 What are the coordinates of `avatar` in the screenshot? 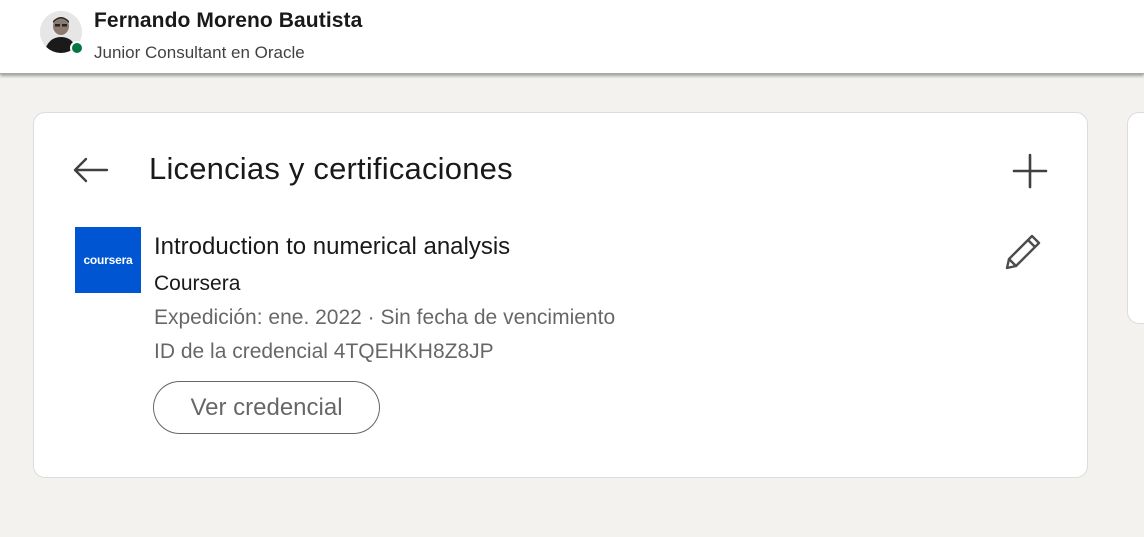 It's located at (62, 33).